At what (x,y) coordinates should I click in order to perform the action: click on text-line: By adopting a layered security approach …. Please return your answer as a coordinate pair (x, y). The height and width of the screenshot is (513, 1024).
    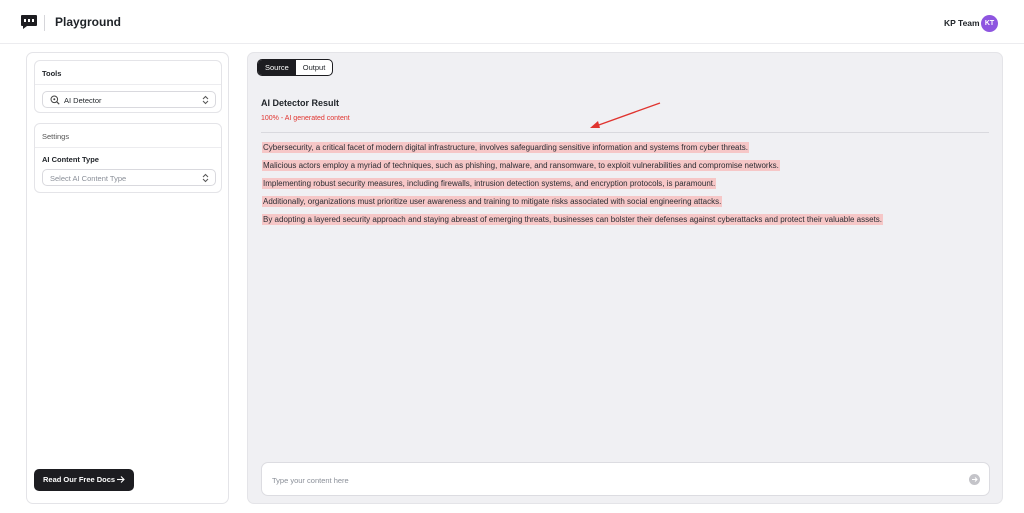
    Looking at the image, I should click on (573, 223).